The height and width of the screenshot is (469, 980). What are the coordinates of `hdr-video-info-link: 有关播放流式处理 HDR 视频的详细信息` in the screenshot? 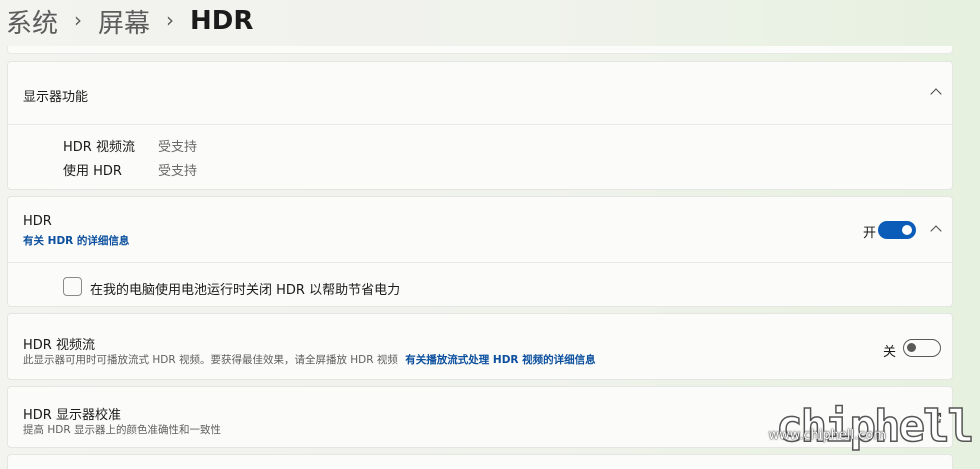 It's located at (500, 360).